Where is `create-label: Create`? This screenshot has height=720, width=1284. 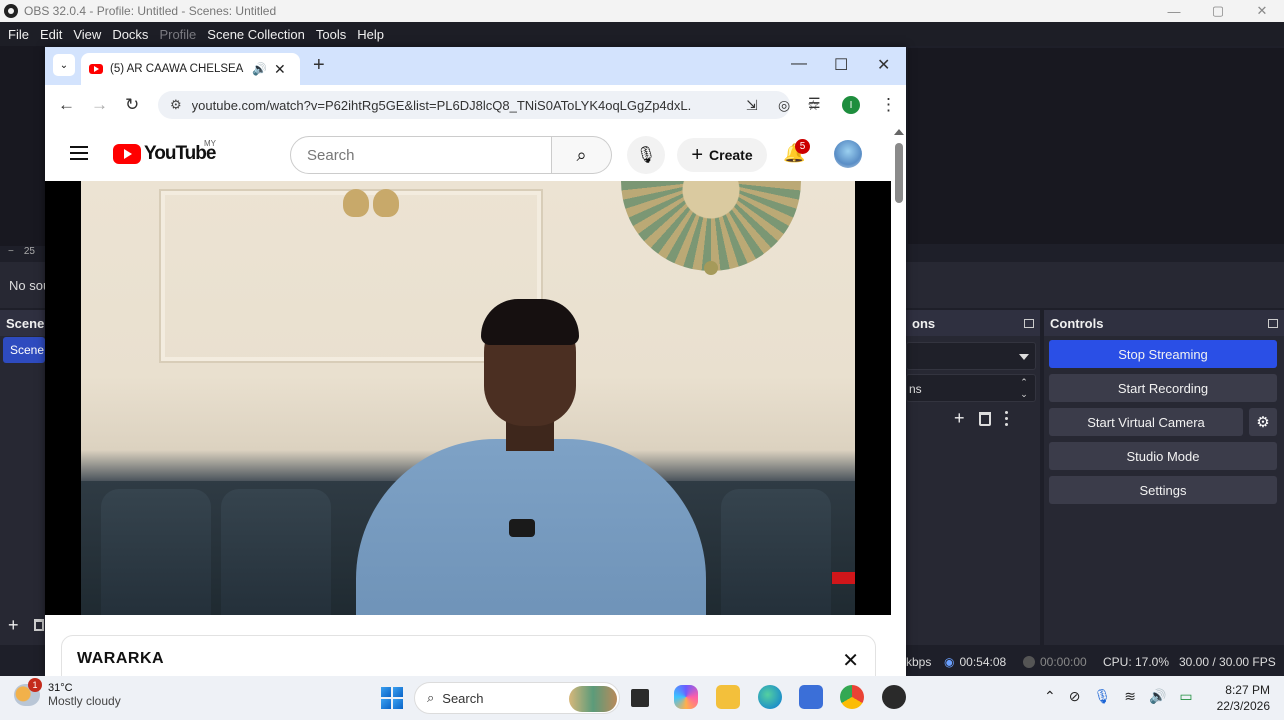
create-label: Create is located at coordinates (731, 155).